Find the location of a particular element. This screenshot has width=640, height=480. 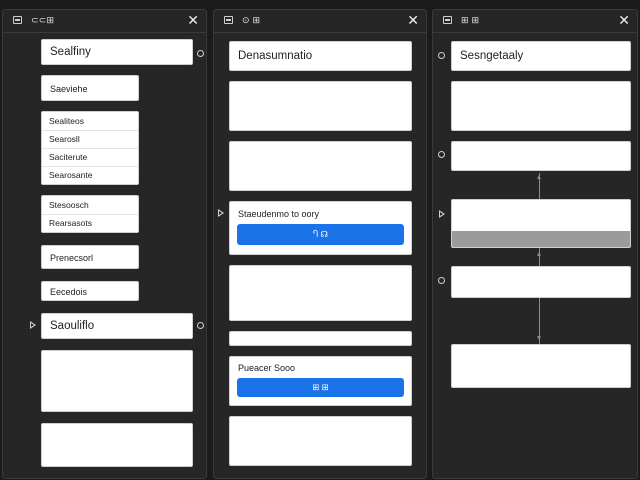

connector-line is located at coordinates (539, 257).